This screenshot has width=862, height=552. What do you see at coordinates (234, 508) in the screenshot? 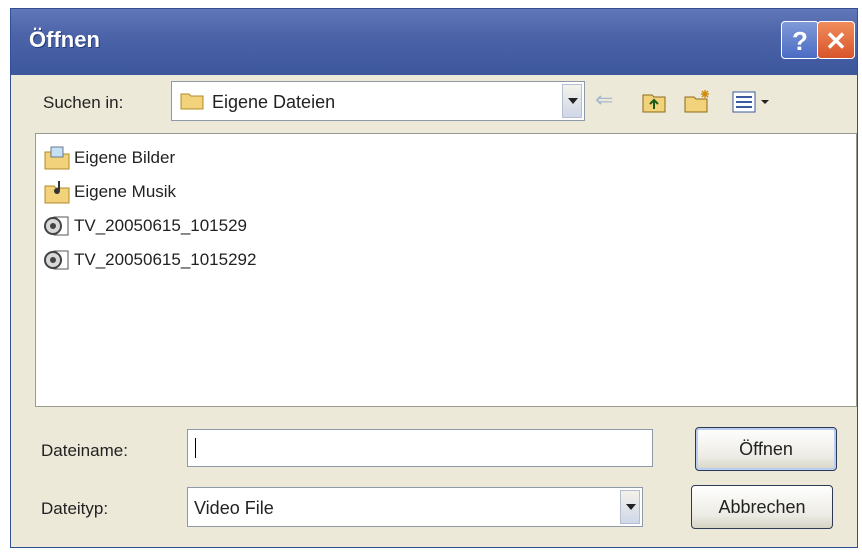
I see `filetype-value: Video File` at bounding box center [234, 508].